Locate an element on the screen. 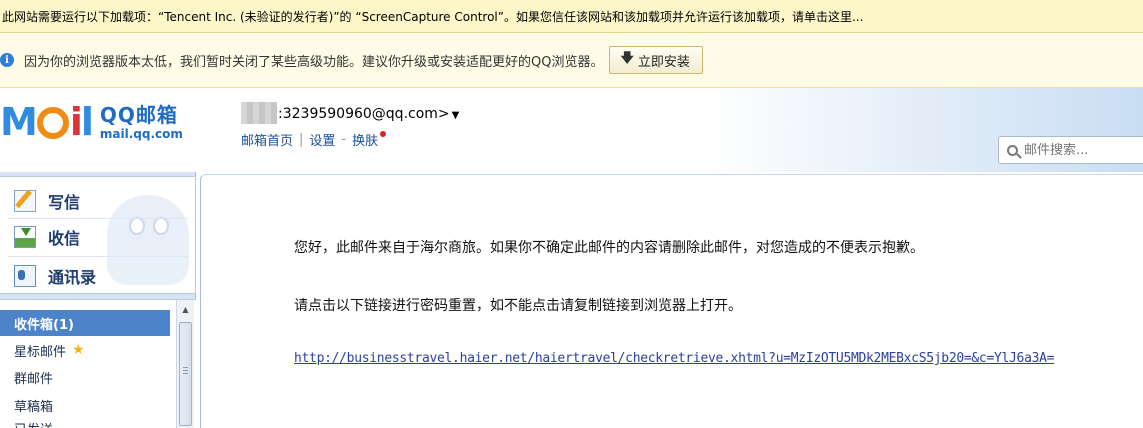 Image resolution: width=1143 pixels, height=428 pixels. inbox-download-icon is located at coordinates (25, 237).